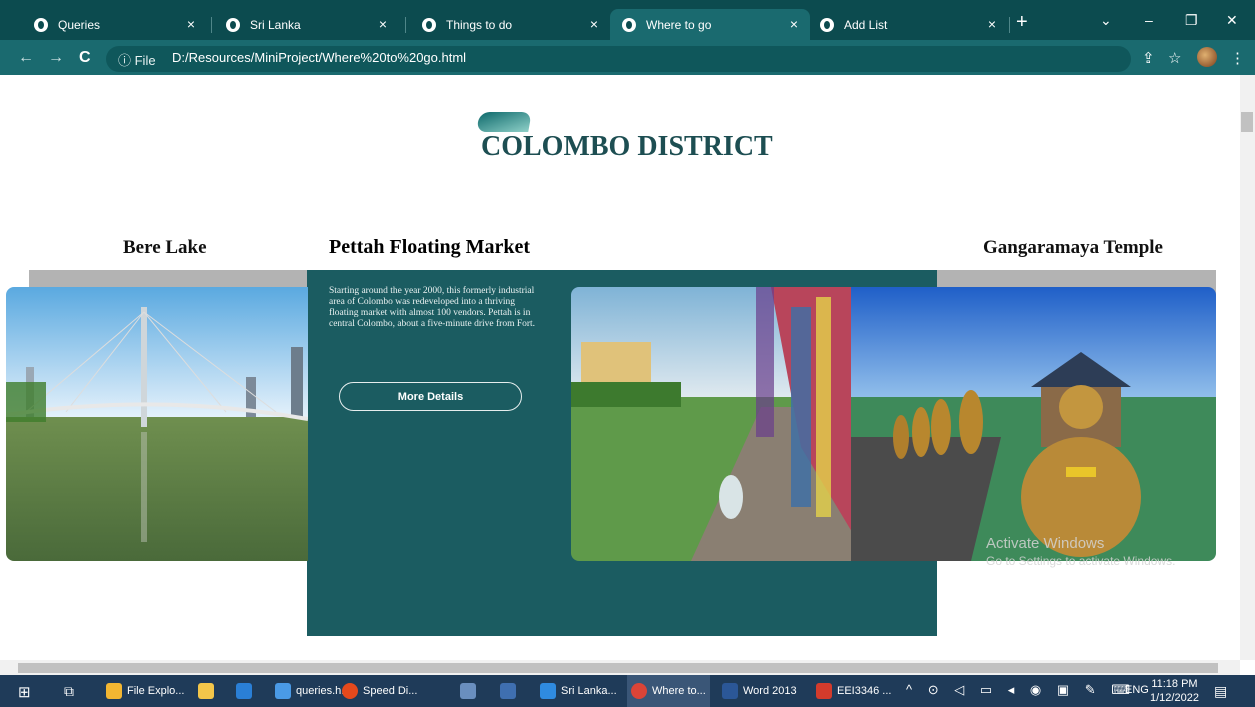  I want to click on taskbar-app, so click(470, 691).